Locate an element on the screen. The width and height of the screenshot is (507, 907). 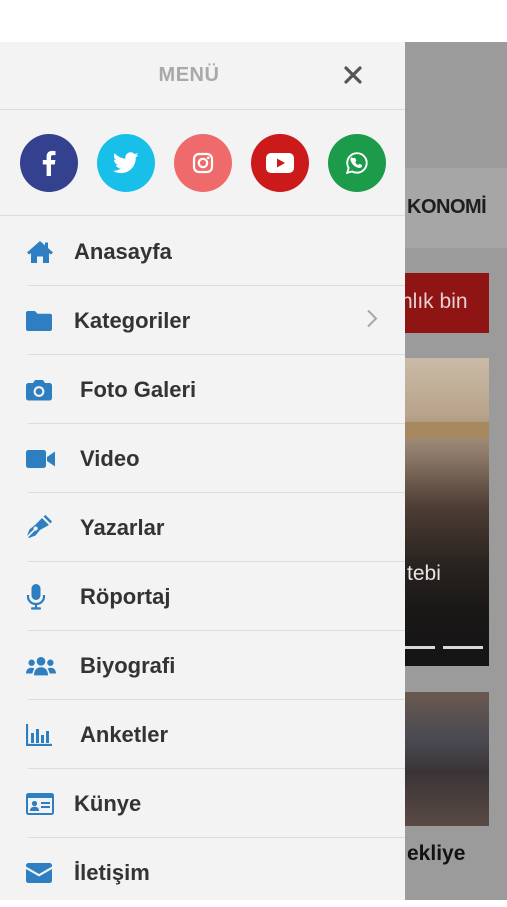
menu-item-label: Künye is located at coordinates (108, 803).